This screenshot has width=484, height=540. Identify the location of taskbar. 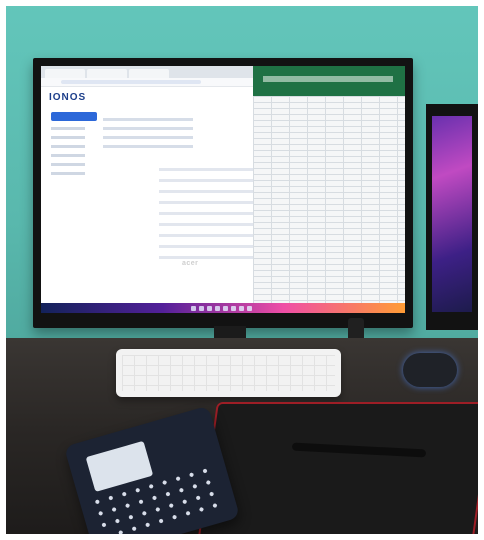
(223, 308).